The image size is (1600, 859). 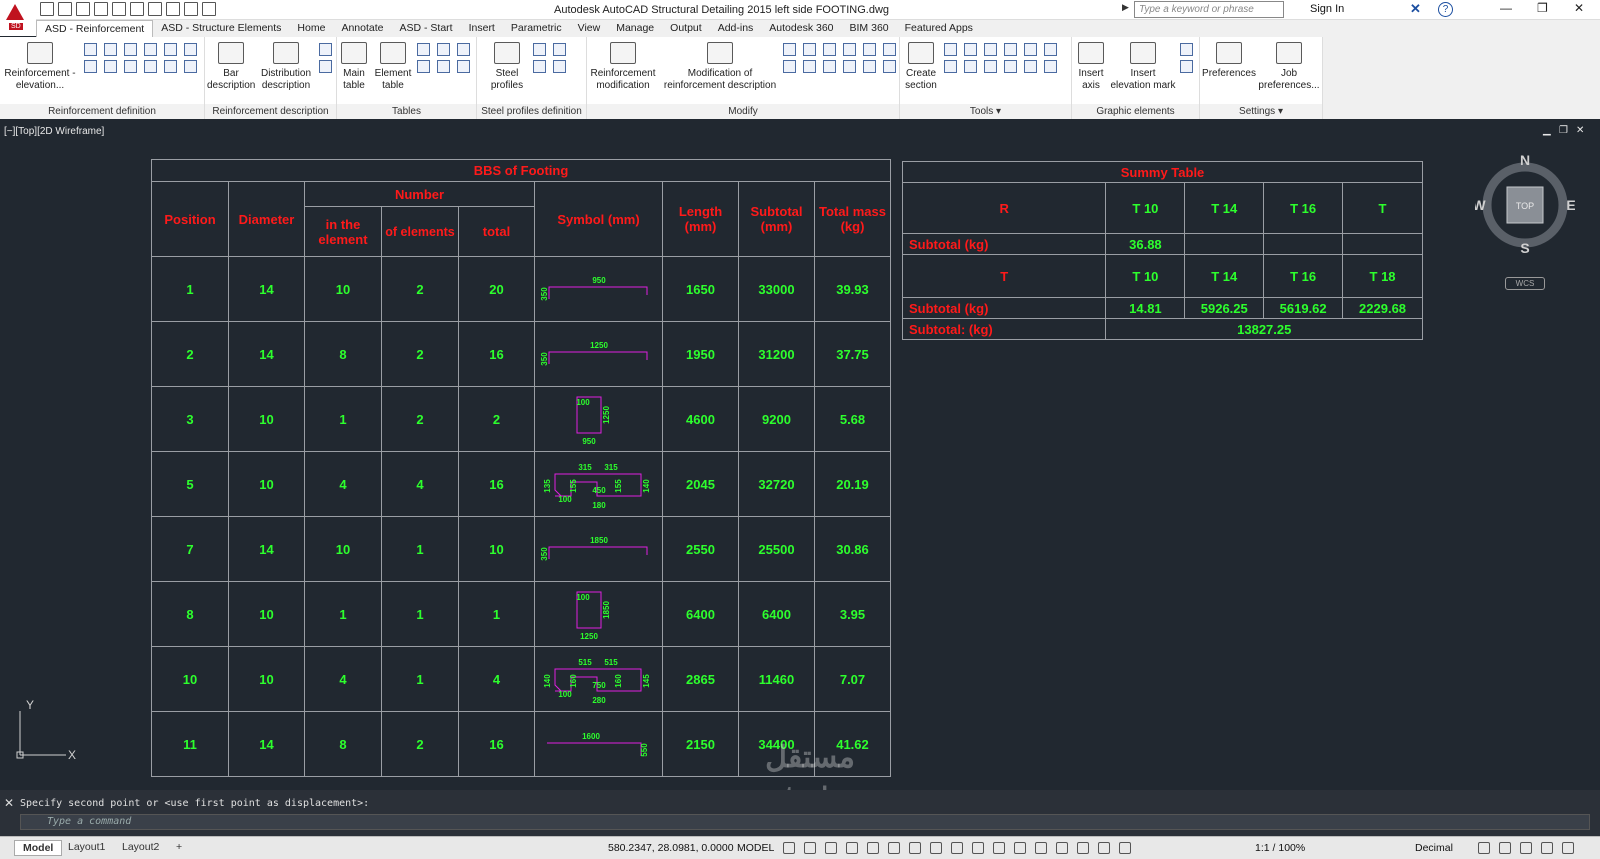 What do you see at coordinates (101, 9) in the screenshot?
I see `save-as-icon` at bounding box center [101, 9].